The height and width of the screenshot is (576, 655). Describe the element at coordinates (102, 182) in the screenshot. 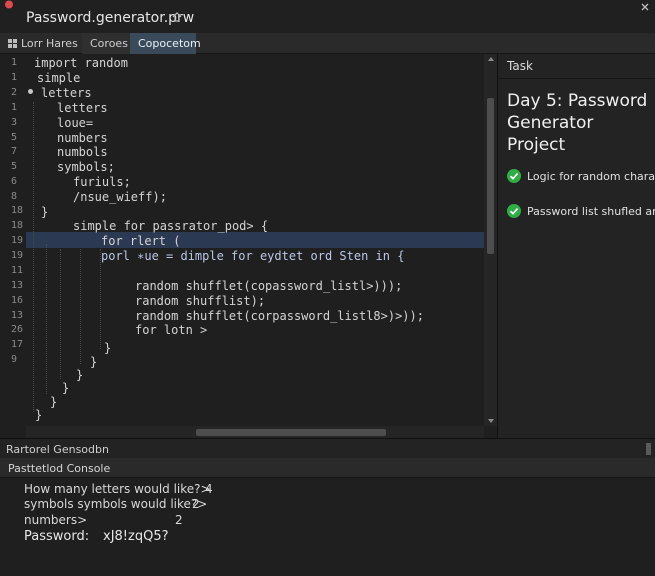

I see `code-line: furiuls;` at that location.